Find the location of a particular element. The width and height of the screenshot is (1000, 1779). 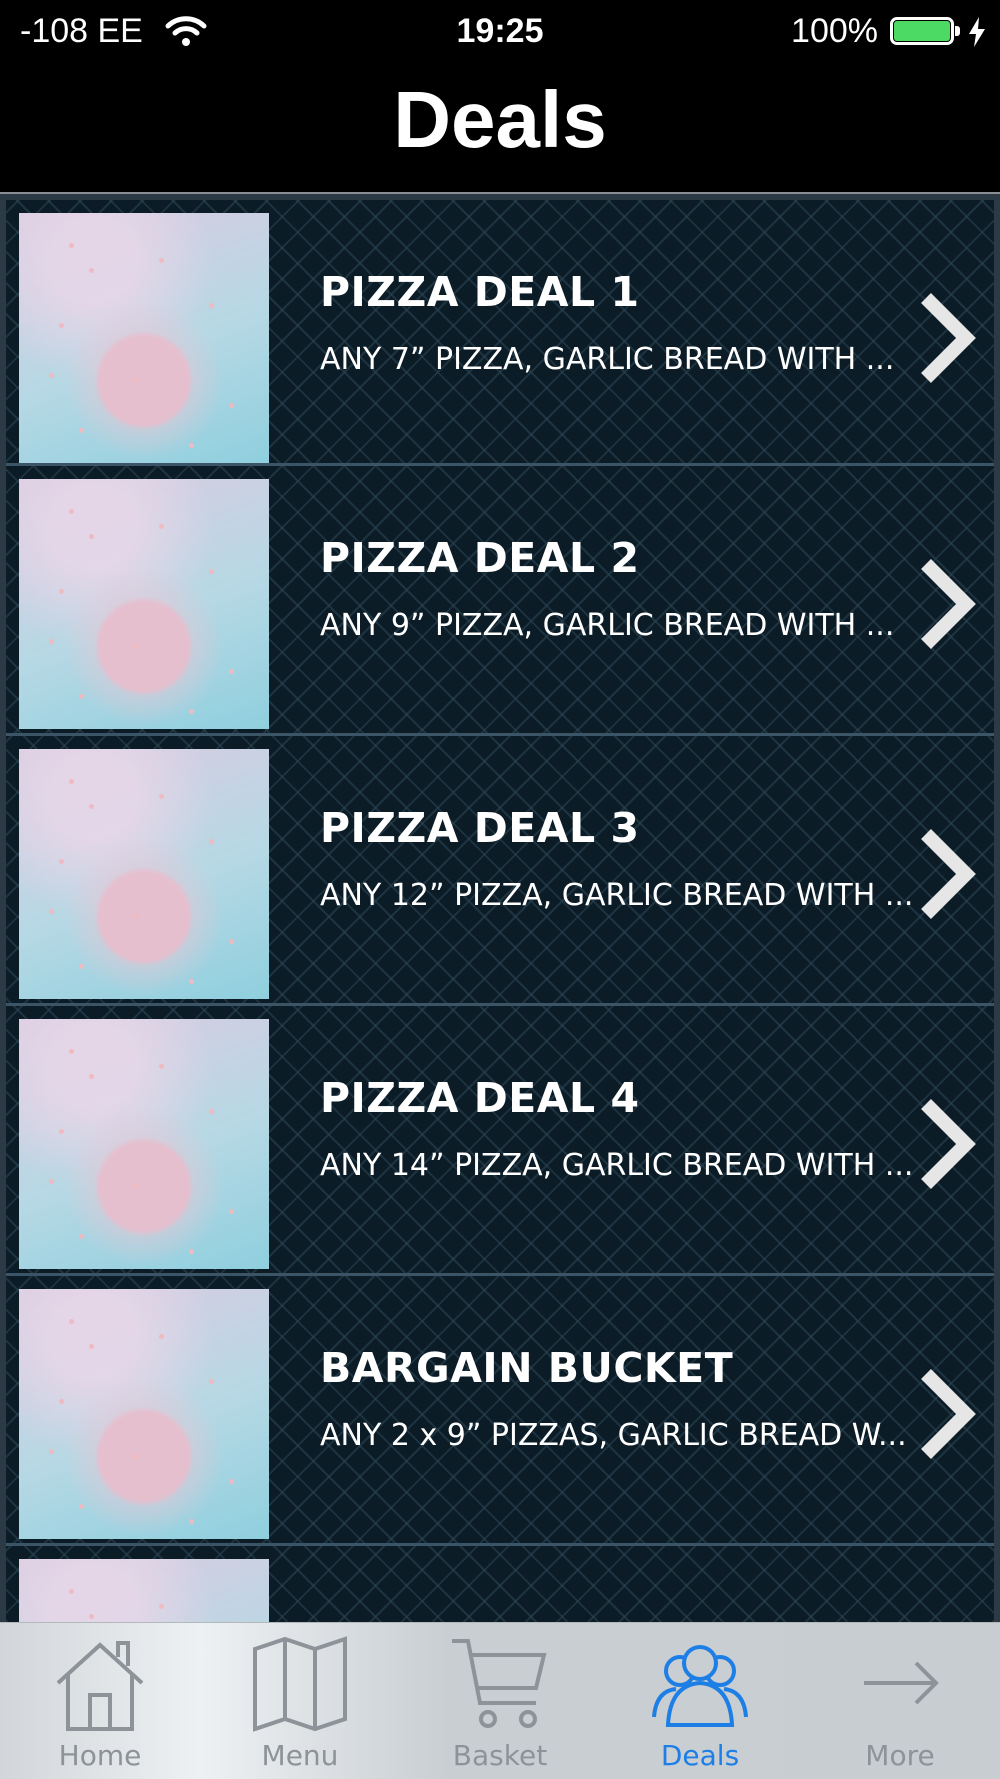

tab-label: Deals is located at coordinates (700, 1755).